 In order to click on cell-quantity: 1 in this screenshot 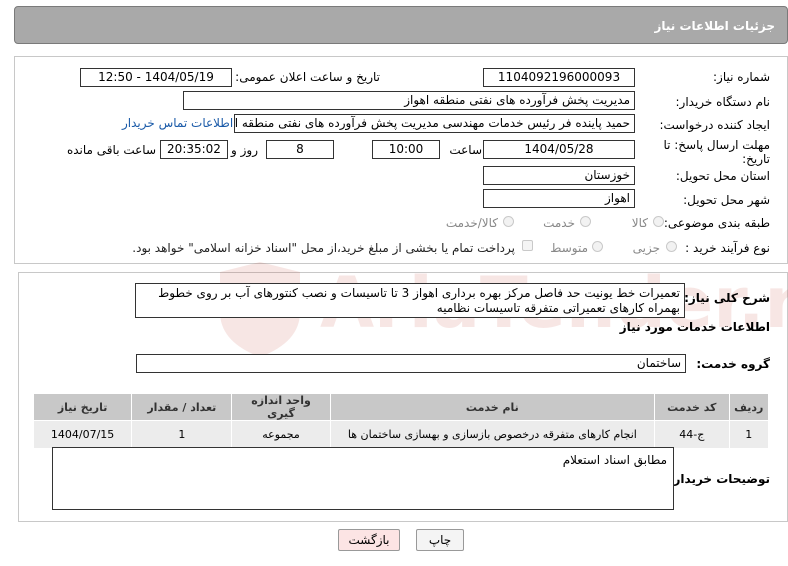, I will do `click(182, 434)`.